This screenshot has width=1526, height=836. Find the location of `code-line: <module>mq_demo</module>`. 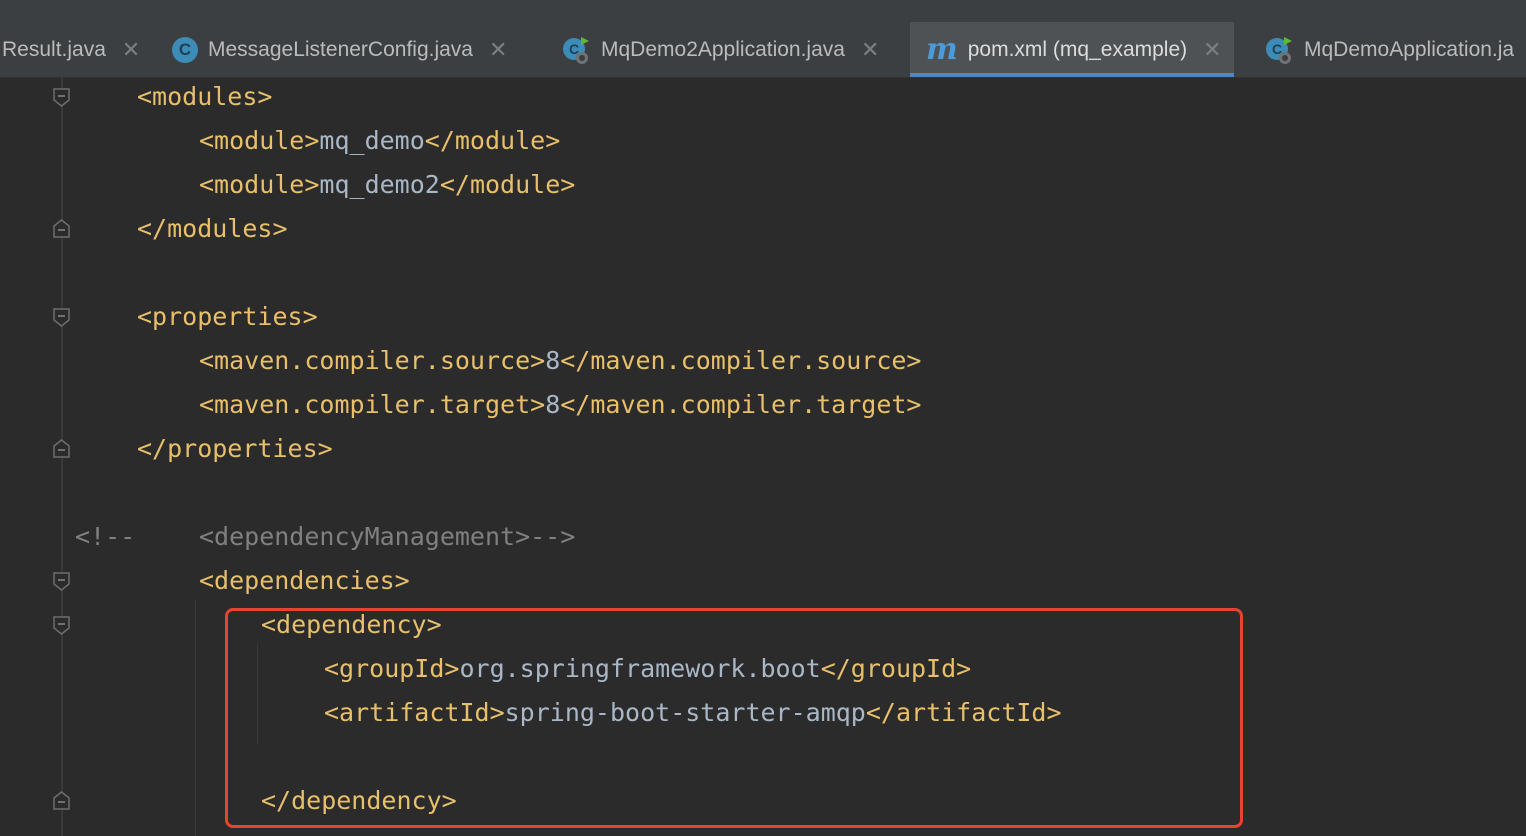

code-line: <module>mq_demo</module> is located at coordinates (379, 141).